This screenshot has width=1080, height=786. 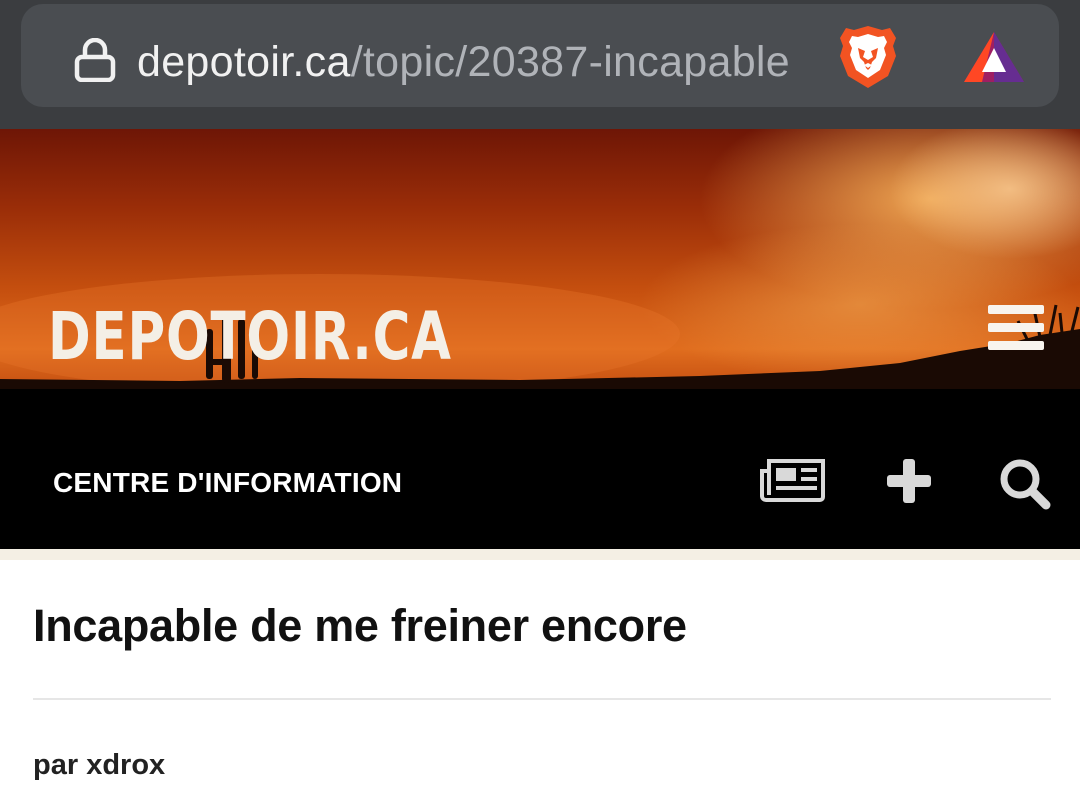 I want to click on lock-icon, so click(x=95, y=60).